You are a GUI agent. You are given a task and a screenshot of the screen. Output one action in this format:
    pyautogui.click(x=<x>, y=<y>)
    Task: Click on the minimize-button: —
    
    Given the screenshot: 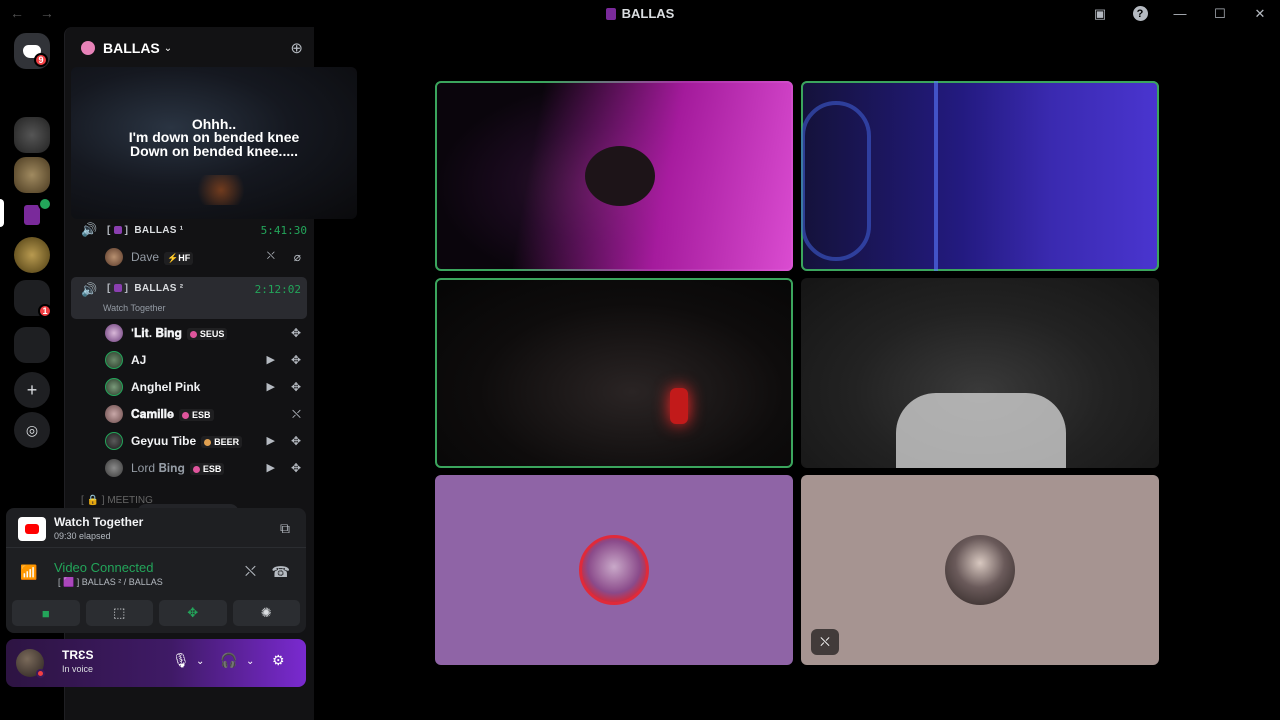 What is the action you would take?
    pyautogui.click(x=1180, y=13)
    